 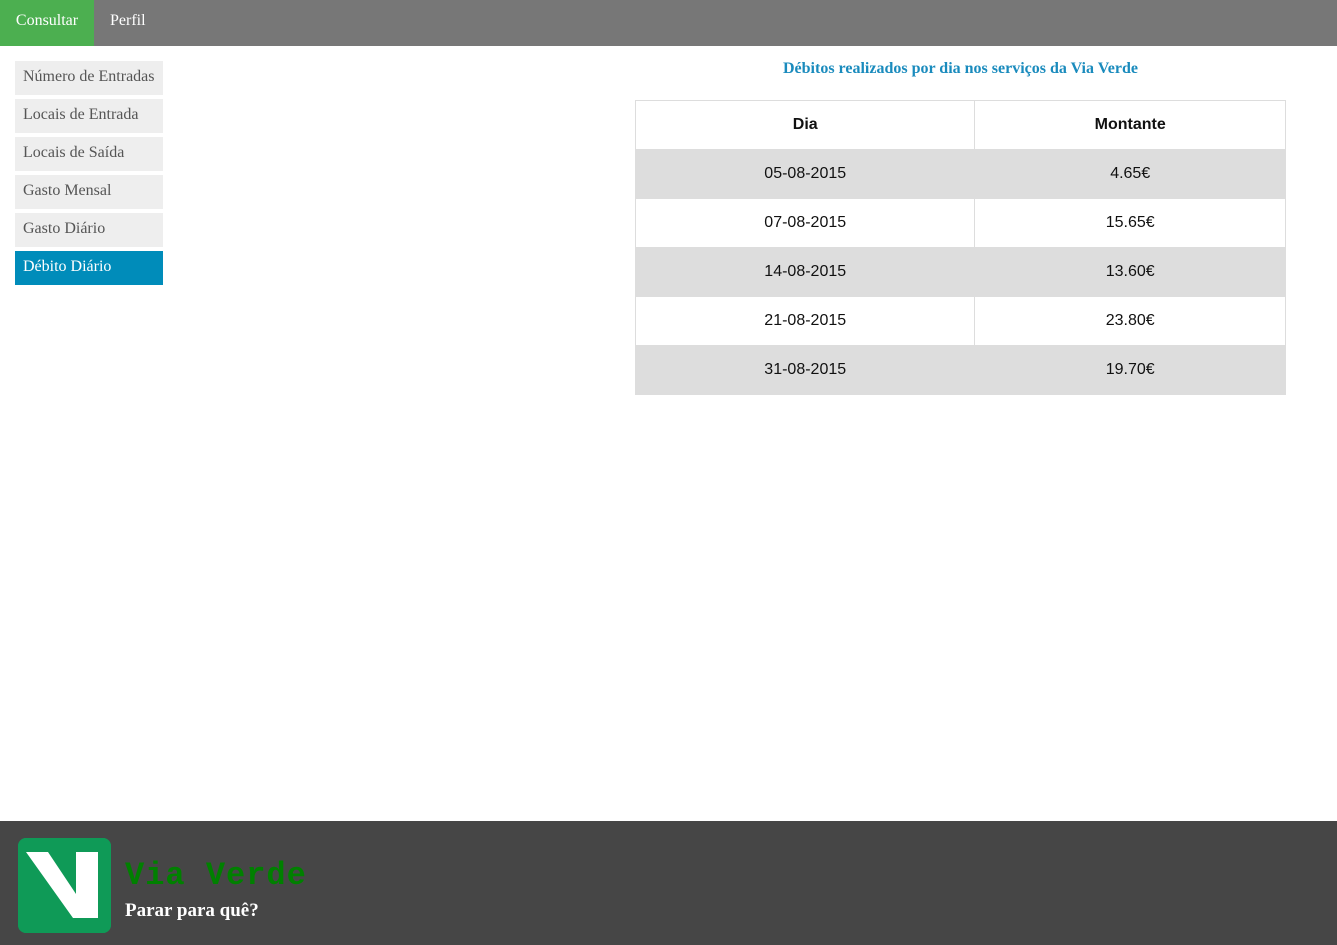 I want to click on nav-tab-perfil: Perfil, so click(x=120, y=23).